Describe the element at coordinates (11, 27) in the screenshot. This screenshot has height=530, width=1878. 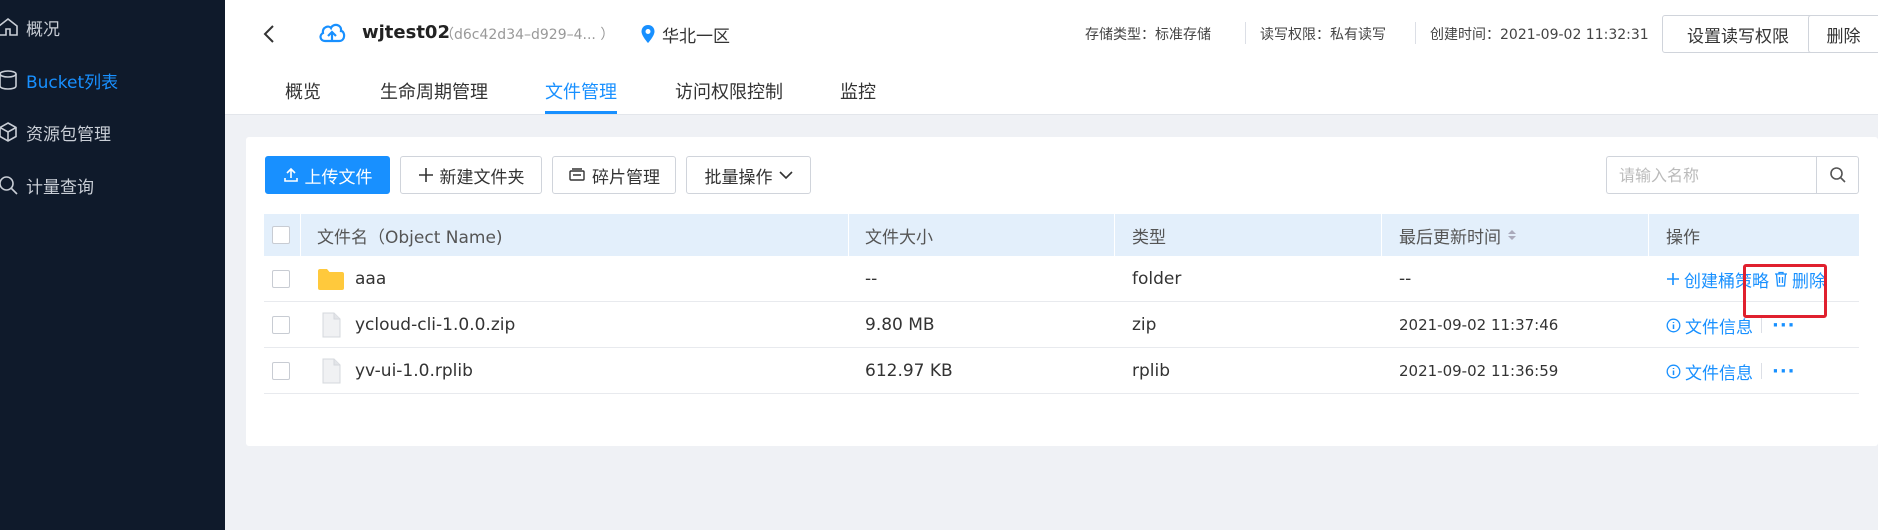
I see `home-icon` at that location.